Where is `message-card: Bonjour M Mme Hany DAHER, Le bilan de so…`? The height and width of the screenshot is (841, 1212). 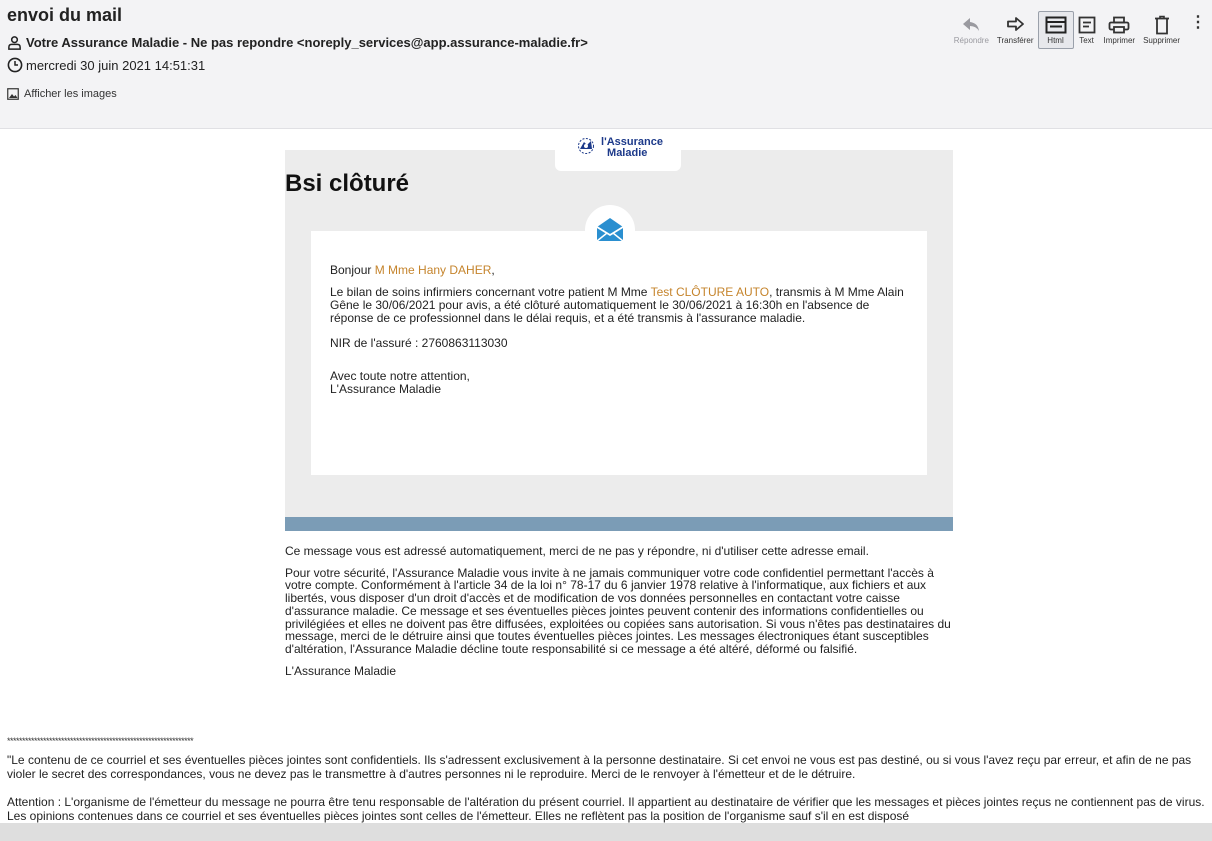
message-card: Bonjour M Mme Hany DAHER, Le bilan de so… is located at coordinates (619, 353).